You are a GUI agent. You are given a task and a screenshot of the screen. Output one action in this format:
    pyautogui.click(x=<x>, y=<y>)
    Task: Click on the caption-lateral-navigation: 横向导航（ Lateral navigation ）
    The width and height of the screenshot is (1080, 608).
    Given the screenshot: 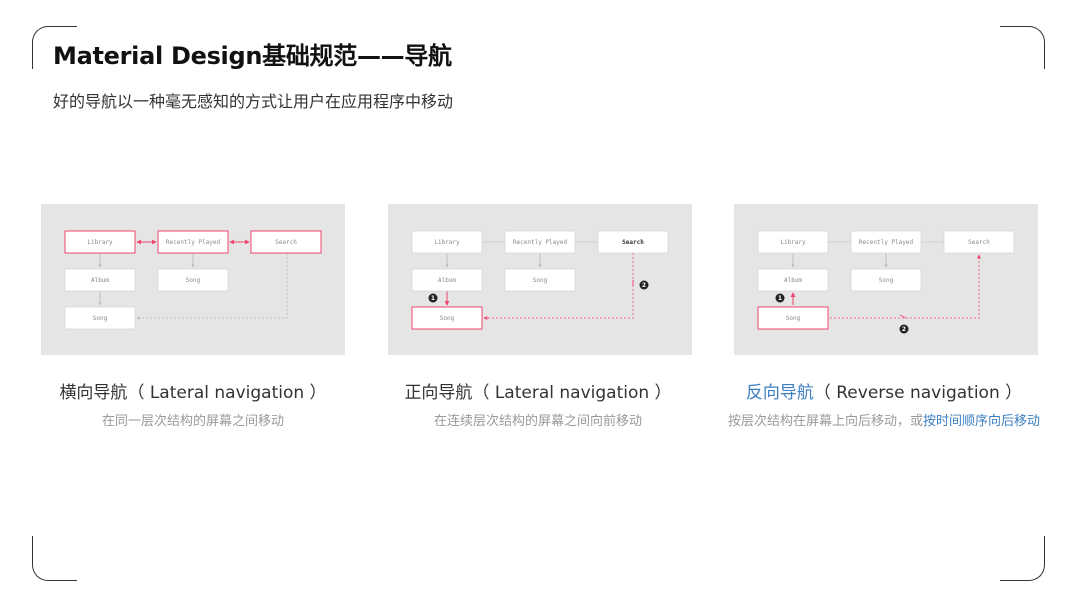 What is the action you would take?
    pyautogui.click(x=193, y=390)
    